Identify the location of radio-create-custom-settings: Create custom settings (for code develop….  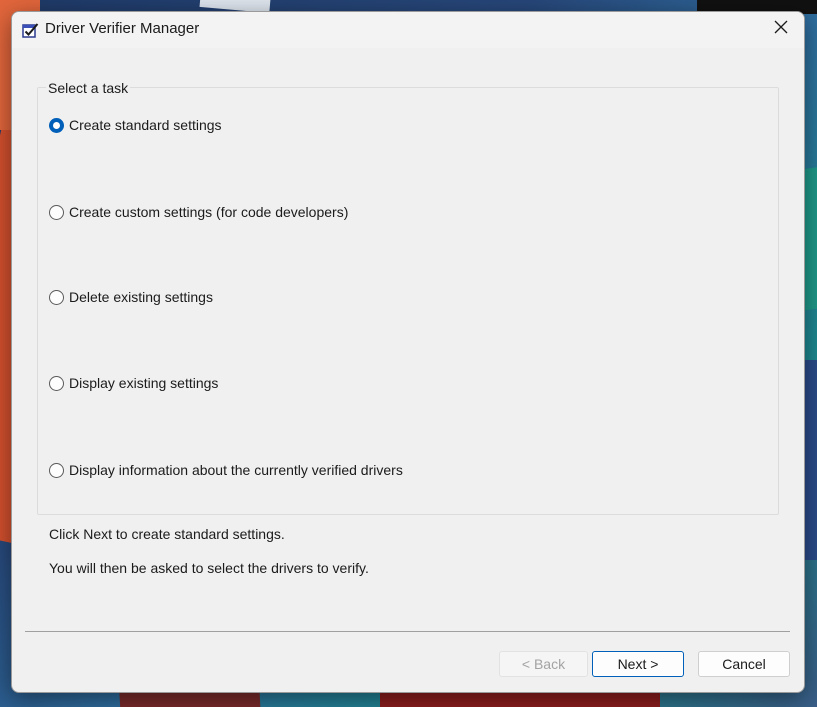
(198, 212).